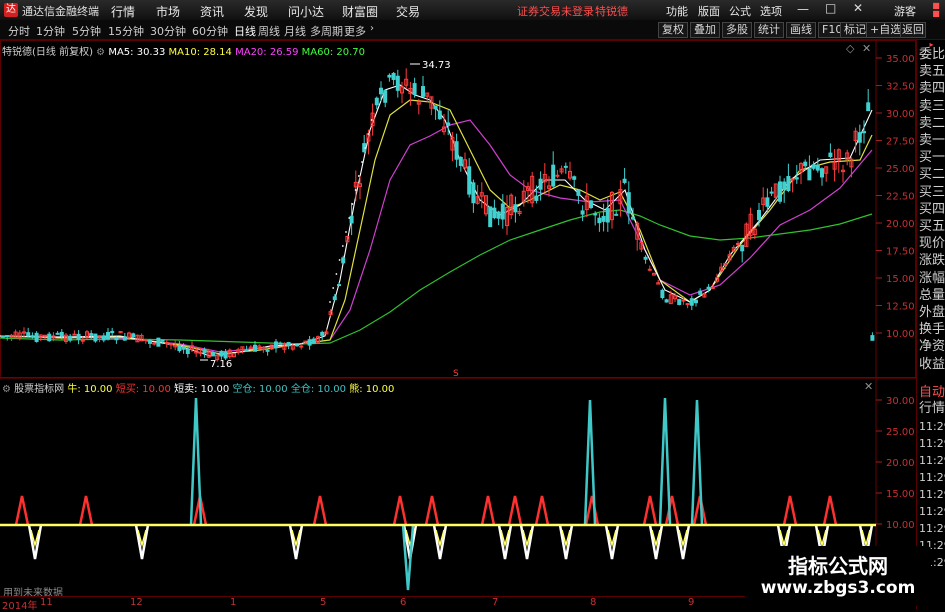 Image resolution: width=945 pixels, height=612 pixels. What do you see at coordinates (932, 209) in the screenshot?
I see `sidebar-field-label: 买四` at bounding box center [932, 209].